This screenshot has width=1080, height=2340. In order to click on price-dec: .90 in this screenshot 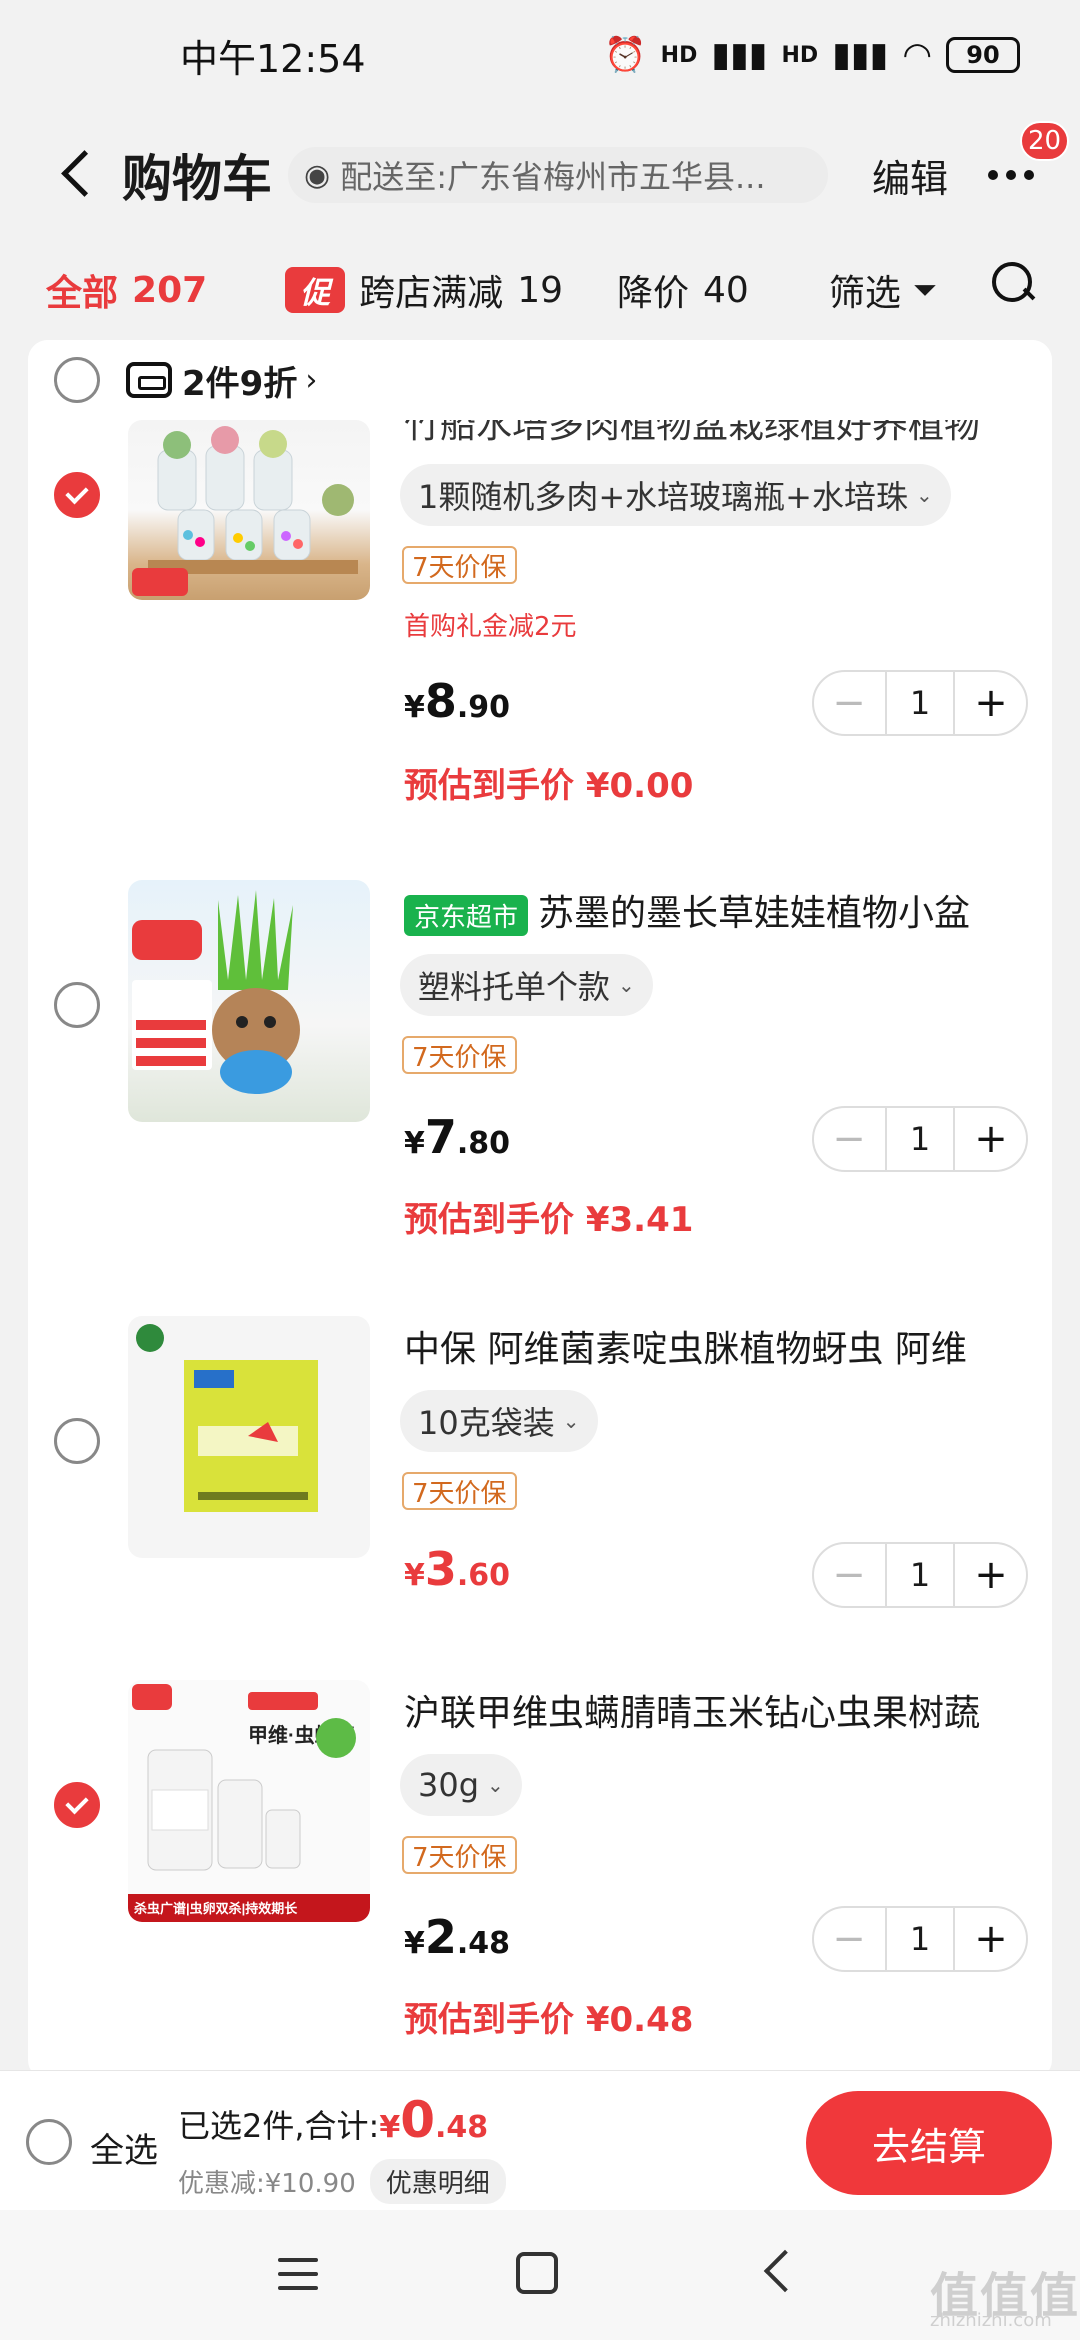, I will do `click(483, 707)`.